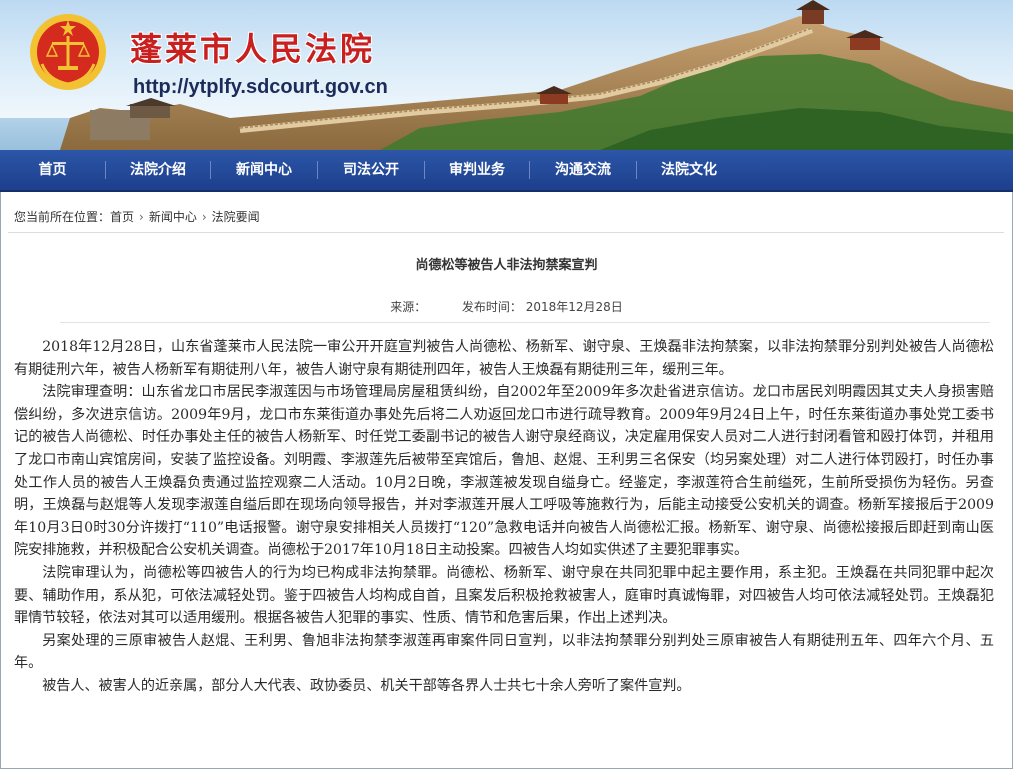  What do you see at coordinates (525, 322) in the screenshot?
I see `meta-divider` at bounding box center [525, 322].